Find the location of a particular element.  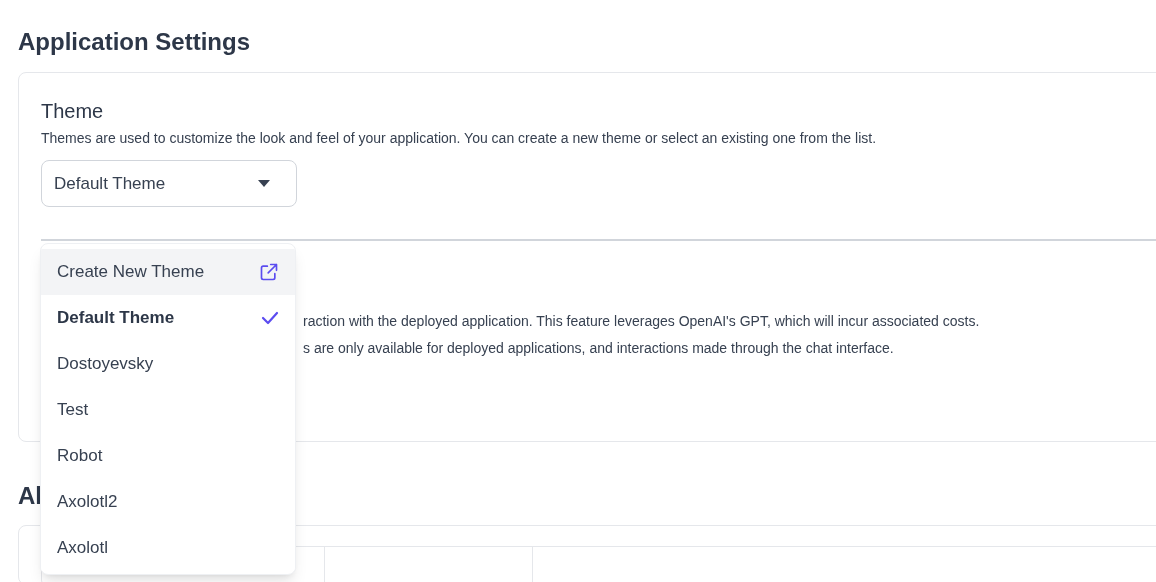

section-description: raction with the deployed application. This feature leverages OpenAI's GPT, which will incur associated costs. is located at coordinates (642, 321).